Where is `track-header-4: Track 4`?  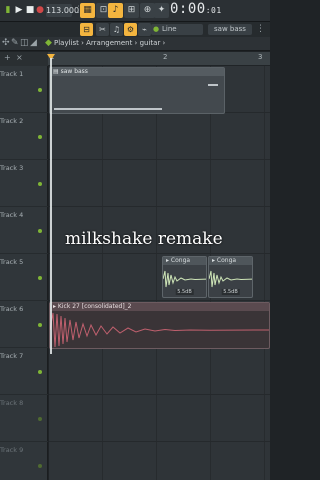
track-header-4: Track 4 is located at coordinates (24, 230).